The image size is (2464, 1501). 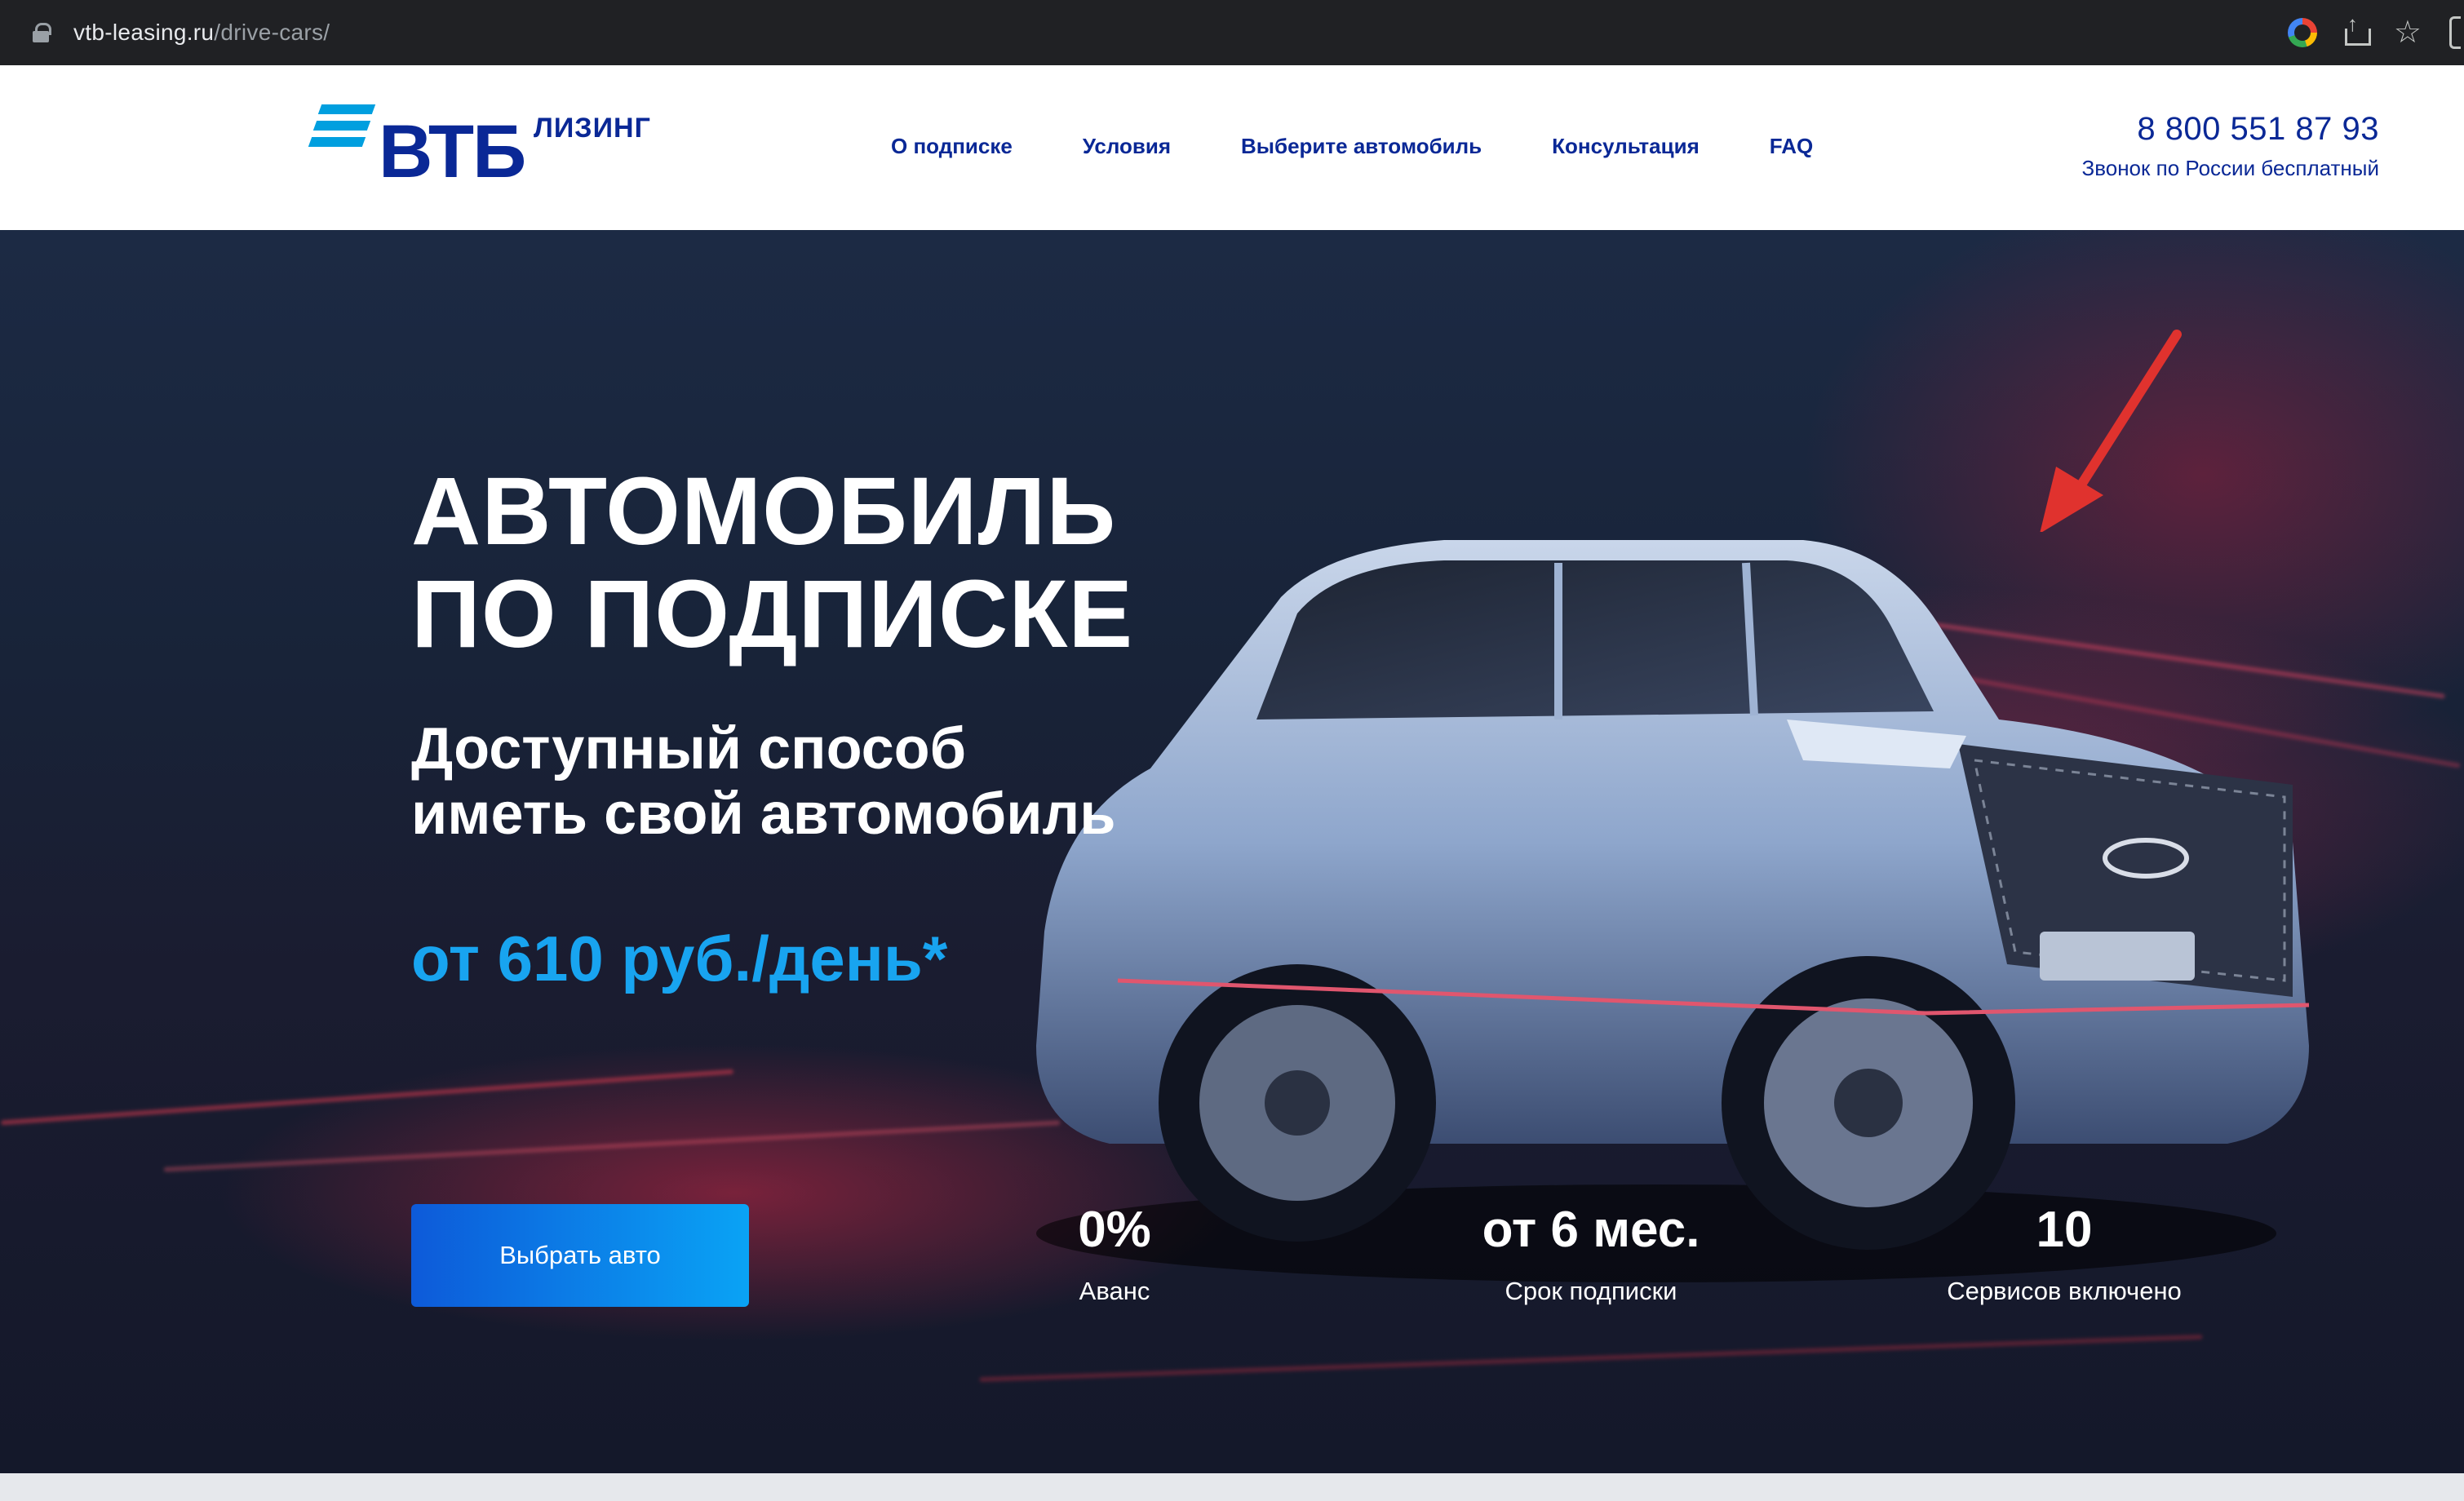 I want to click on hero-subtitle: Доступный способ иметь свой автомобиль, so click(x=763, y=781).